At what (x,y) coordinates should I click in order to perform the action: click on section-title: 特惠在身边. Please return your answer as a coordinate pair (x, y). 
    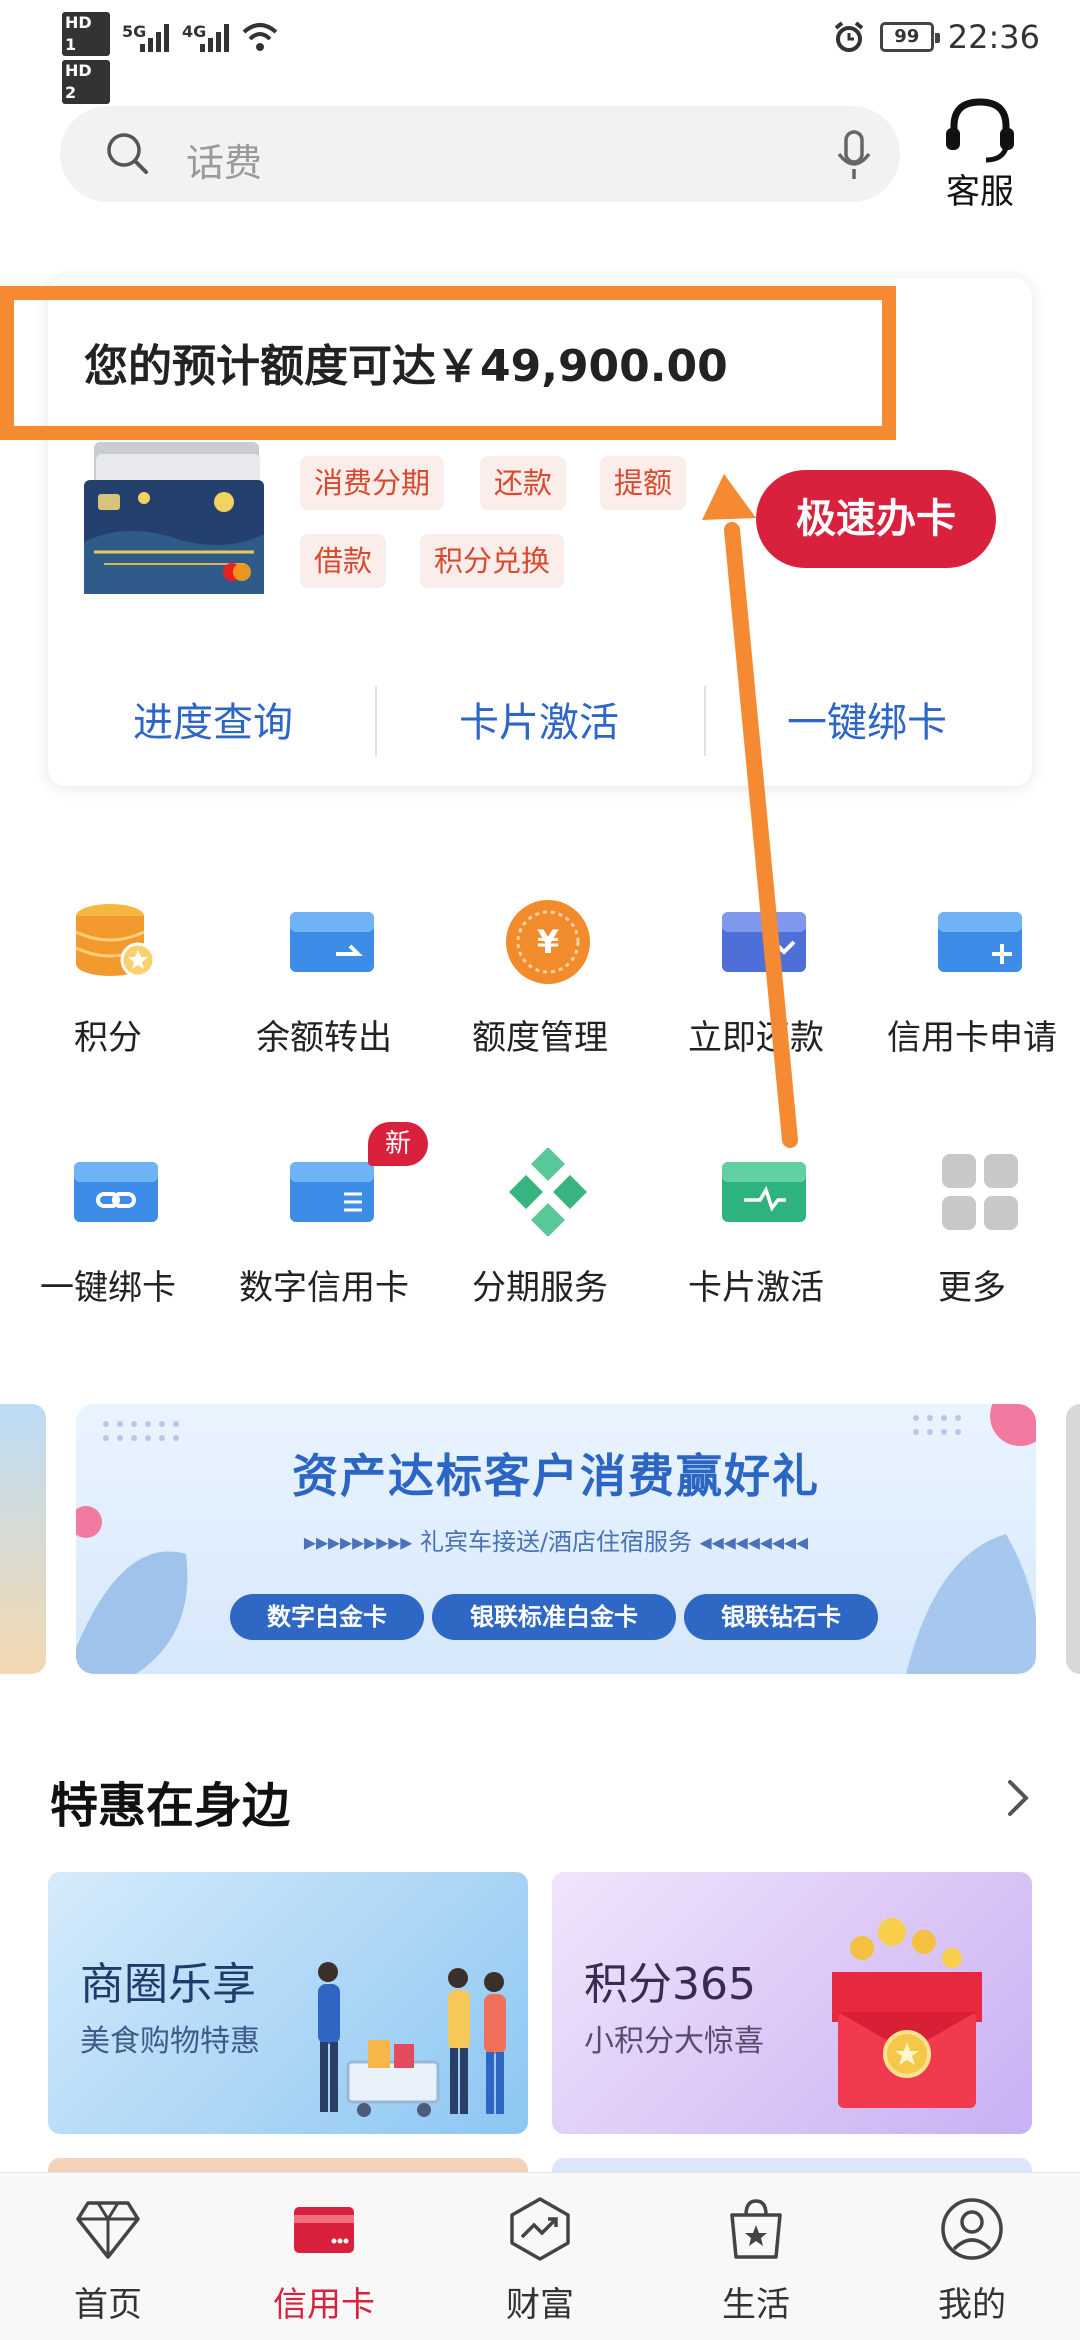
    Looking at the image, I should click on (170, 1806).